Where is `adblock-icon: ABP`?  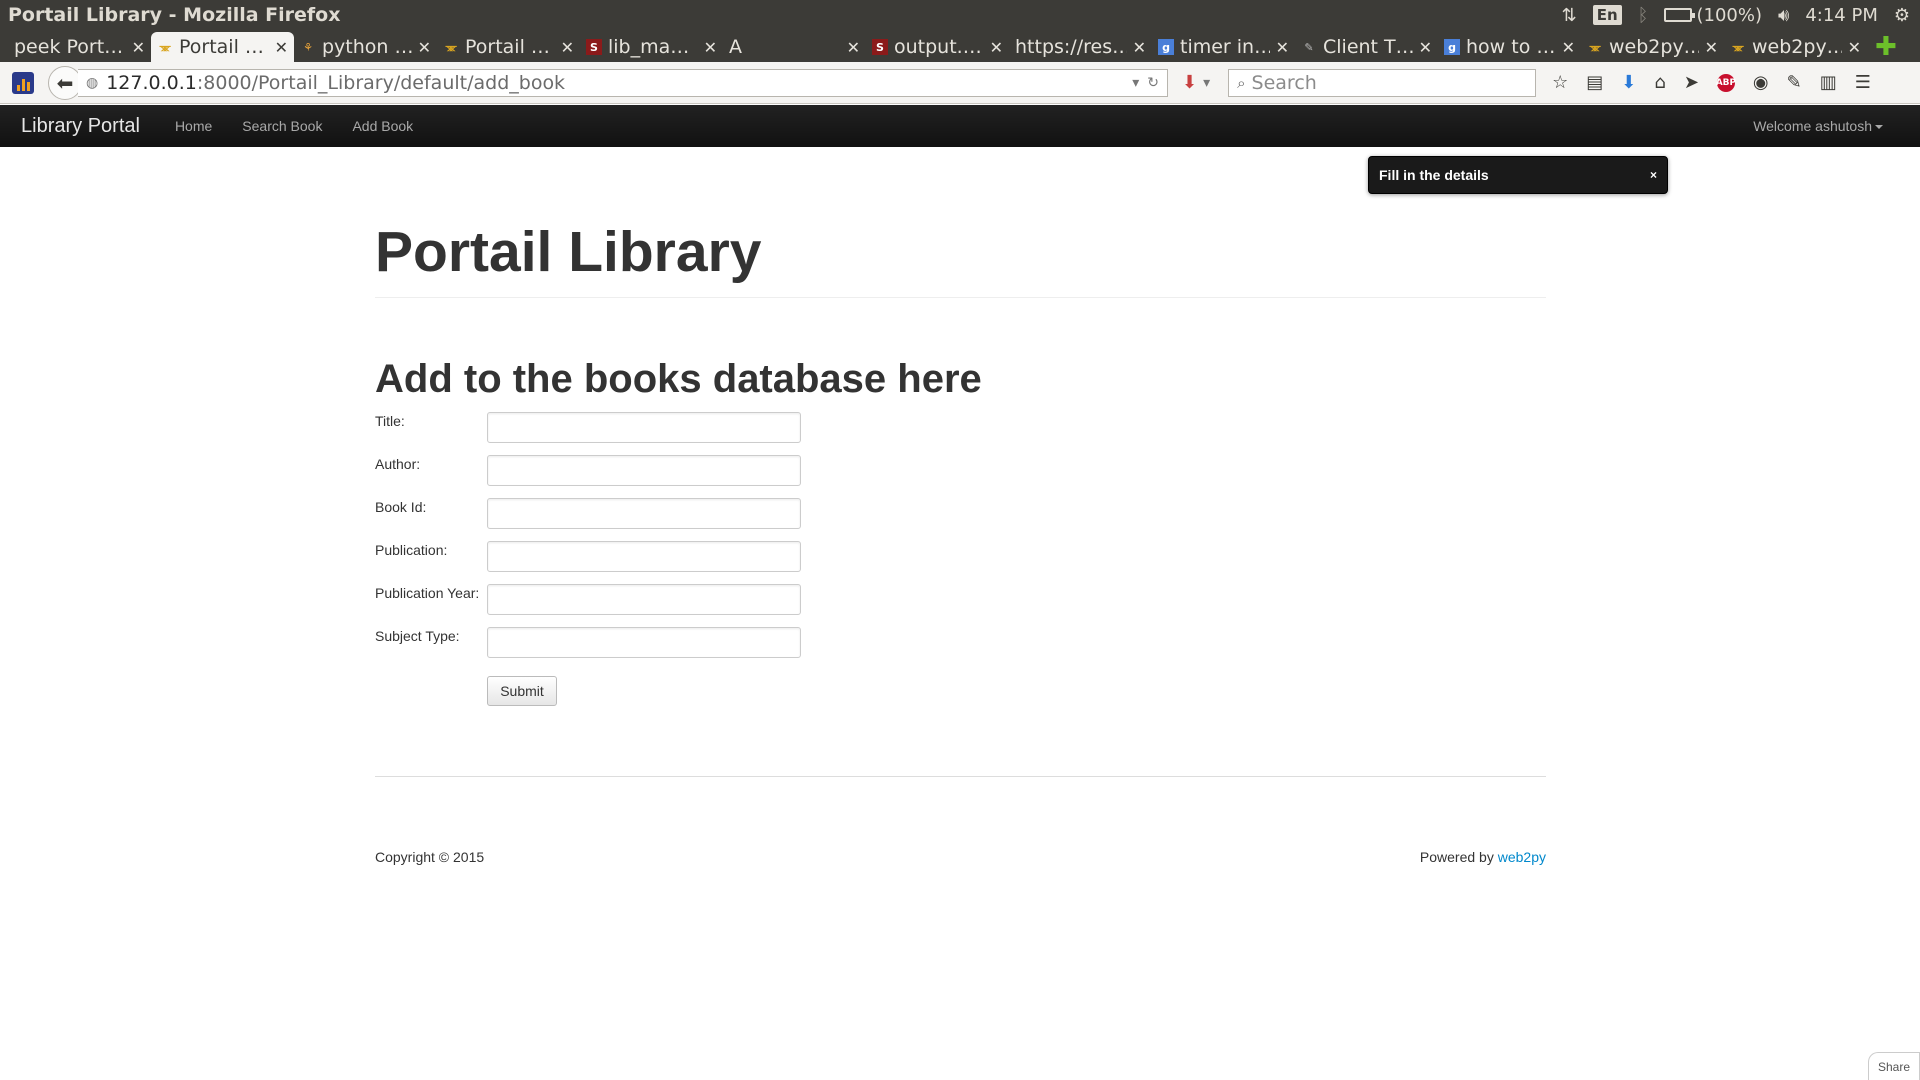
adblock-icon: ABP is located at coordinates (1726, 82).